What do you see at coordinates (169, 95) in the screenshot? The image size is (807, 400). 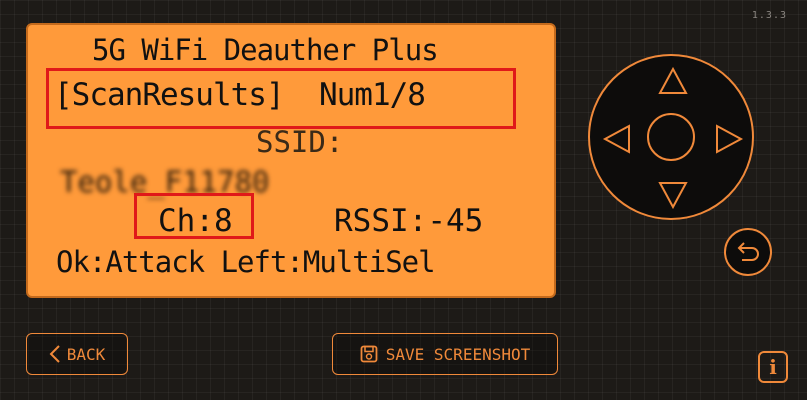 I see `scan-results-label: [ScanResults]` at bounding box center [169, 95].